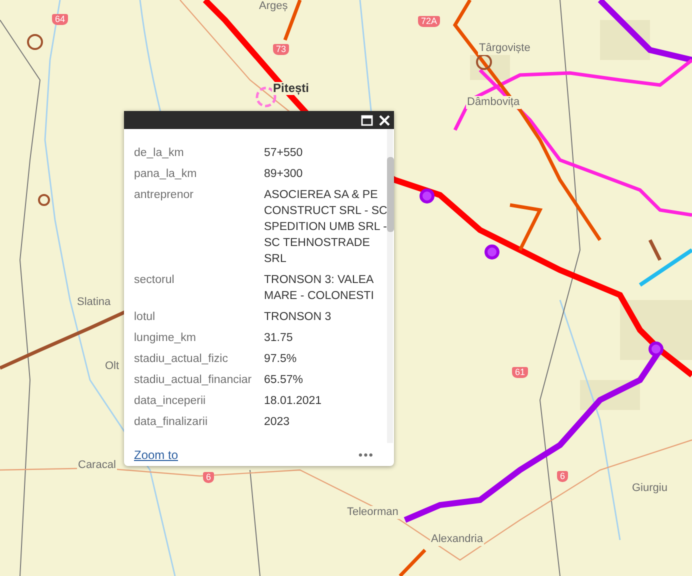  What do you see at coordinates (281, 359) in the screenshot?
I see `field-value: 97.5%` at bounding box center [281, 359].